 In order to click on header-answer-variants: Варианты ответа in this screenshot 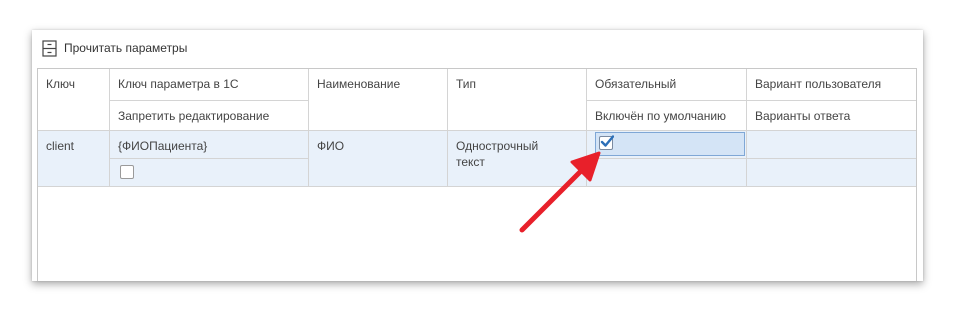, I will do `click(831, 115)`.